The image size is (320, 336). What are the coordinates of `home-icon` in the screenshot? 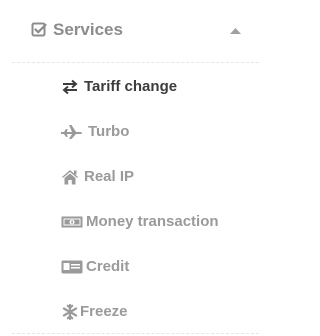 It's located at (70, 177).